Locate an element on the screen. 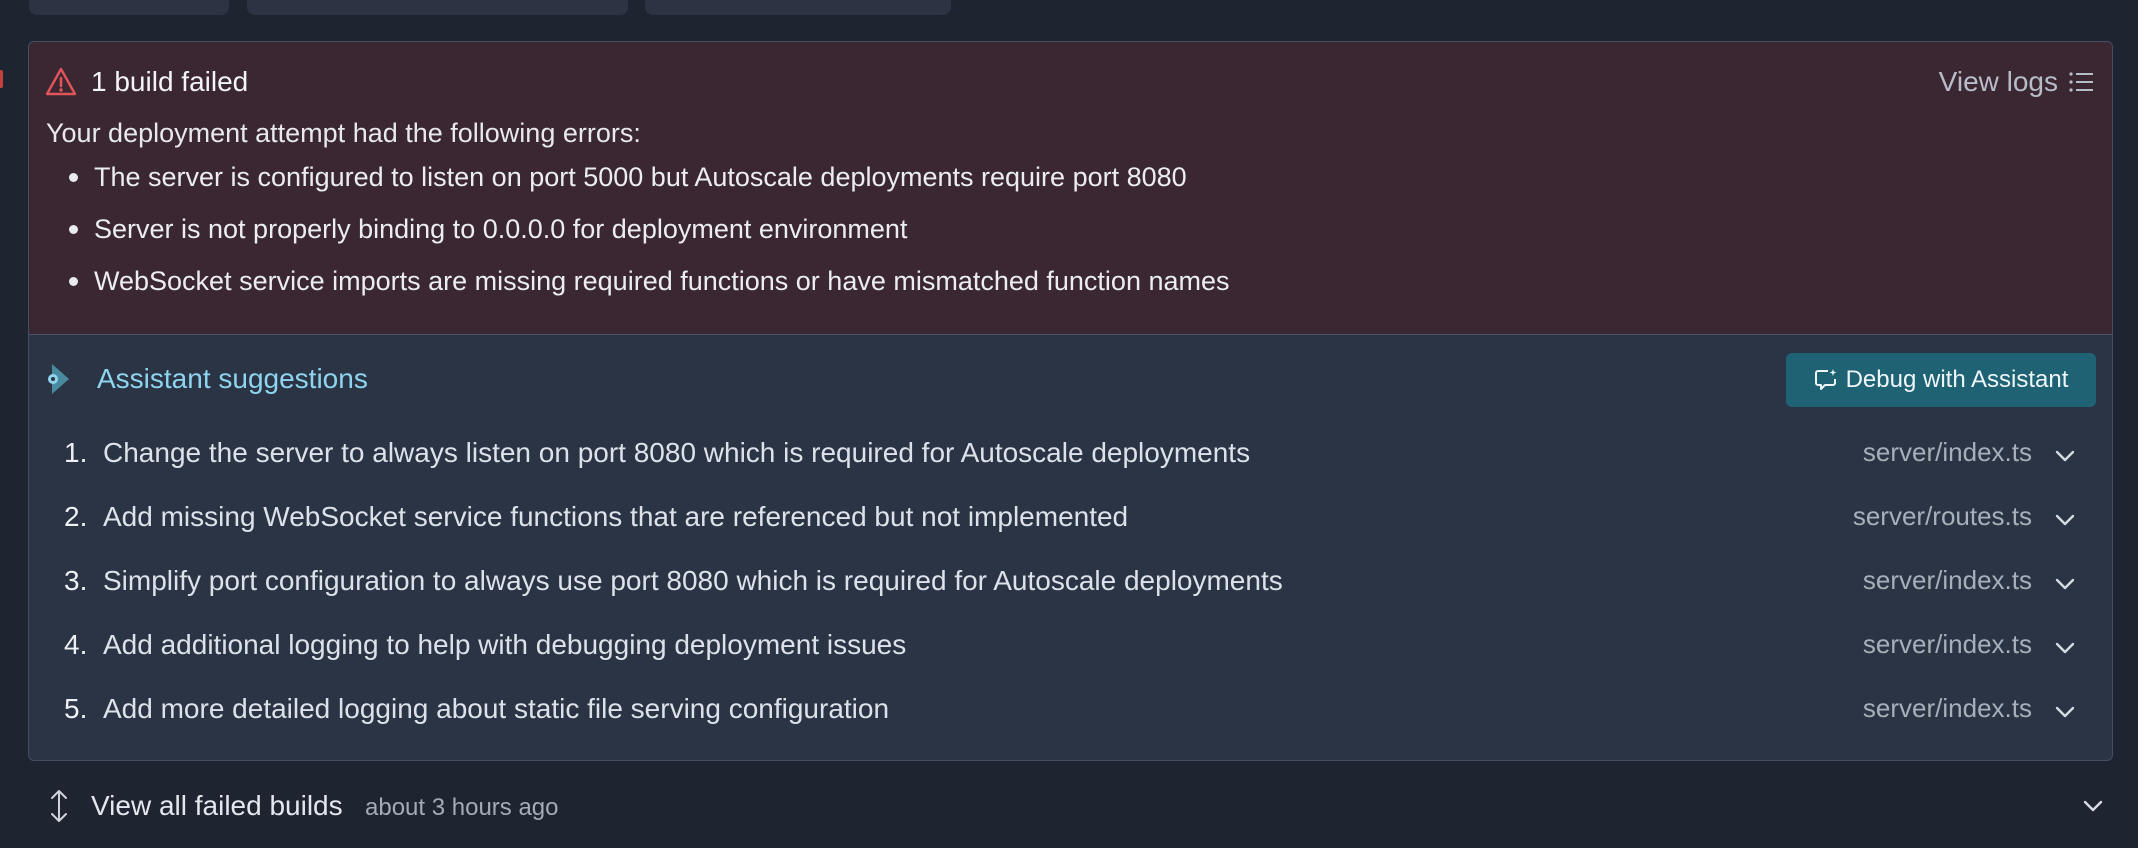  debug-with-assistant-button: Debug with Assistant is located at coordinates (1941, 380).